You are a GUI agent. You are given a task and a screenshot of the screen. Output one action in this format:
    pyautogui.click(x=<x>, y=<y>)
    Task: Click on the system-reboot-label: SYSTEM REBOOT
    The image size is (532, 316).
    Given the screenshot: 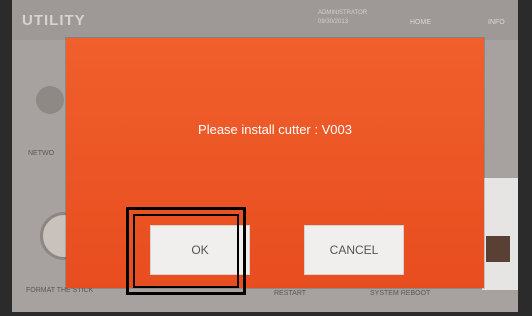 What is the action you would take?
    pyautogui.click(x=400, y=293)
    